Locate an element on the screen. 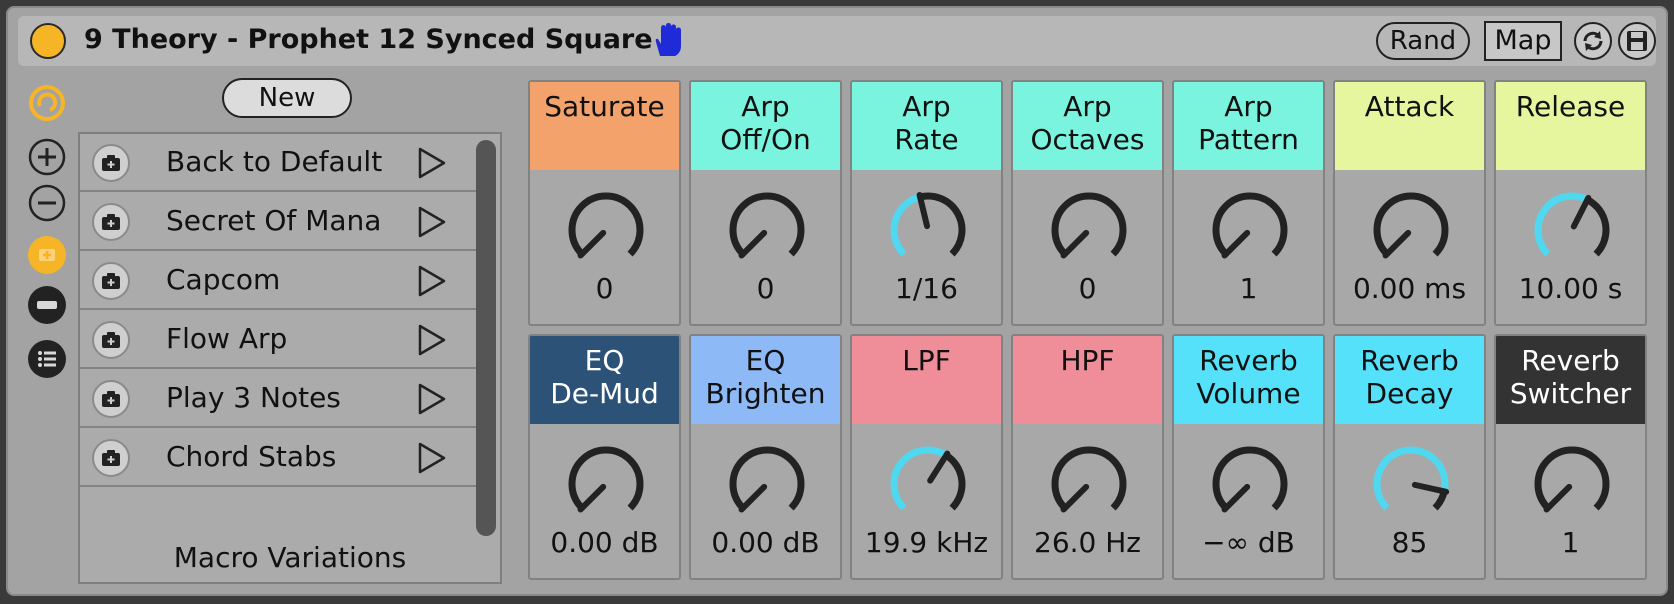 Image resolution: width=1674 pixels, height=604 pixels. variation-label: Back to Default is located at coordinates (274, 161).